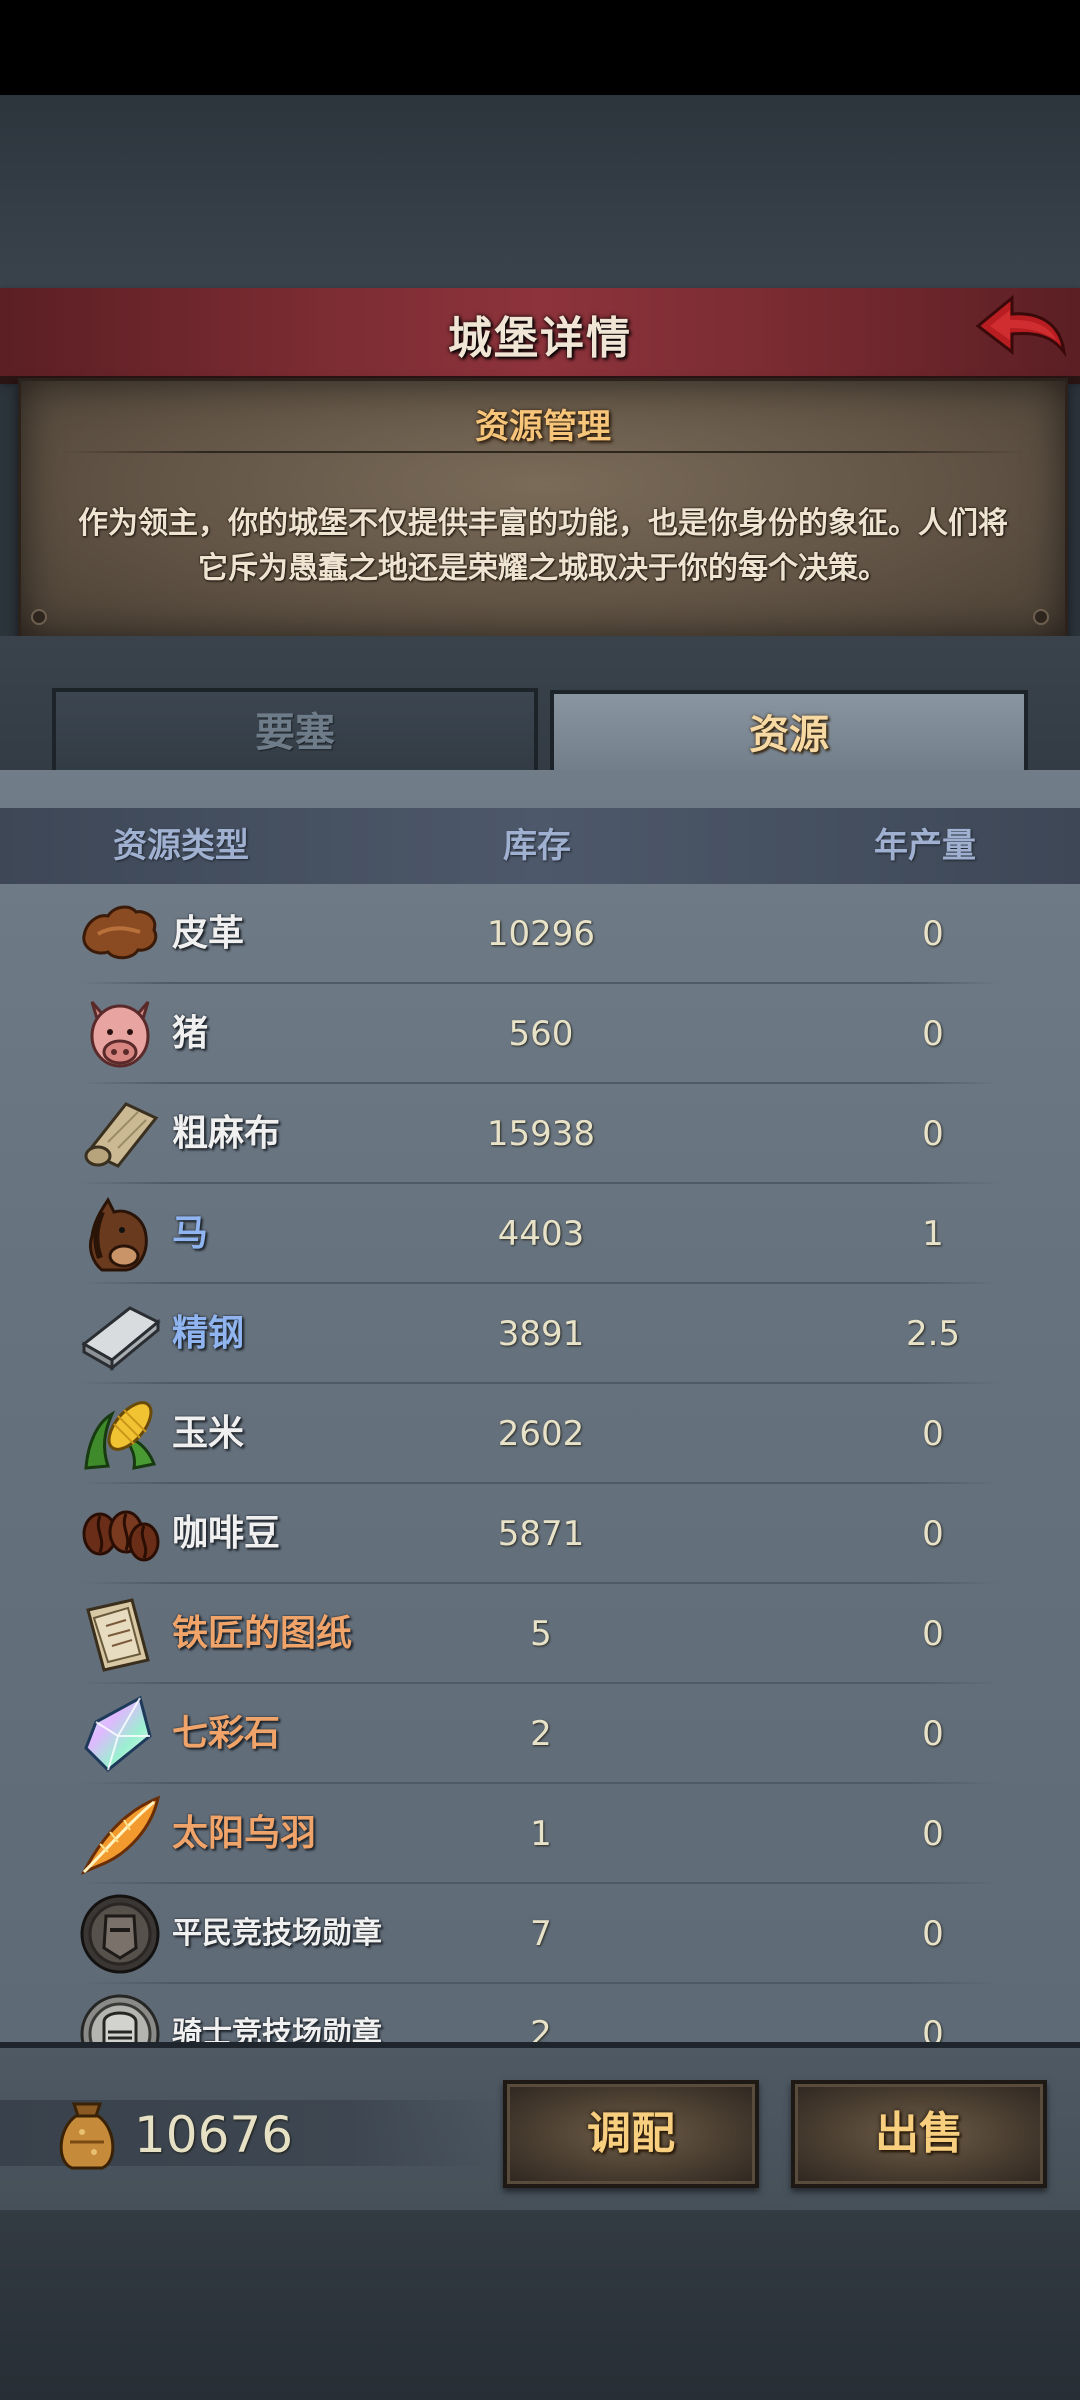 The width and height of the screenshot is (1080, 2400). What do you see at coordinates (120, 1835) in the screenshot?
I see `sun-feather-icon` at bounding box center [120, 1835].